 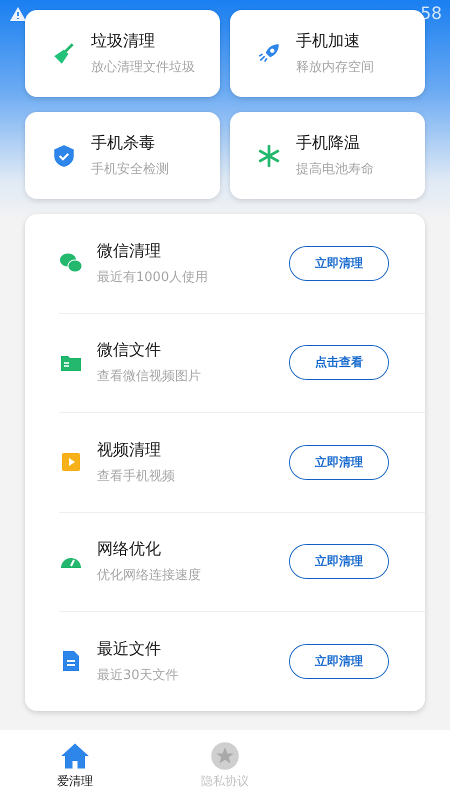 What do you see at coordinates (123, 41) in the screenshot?
I see `card-title: 垃圾清理` at bounding box center [123, 41].